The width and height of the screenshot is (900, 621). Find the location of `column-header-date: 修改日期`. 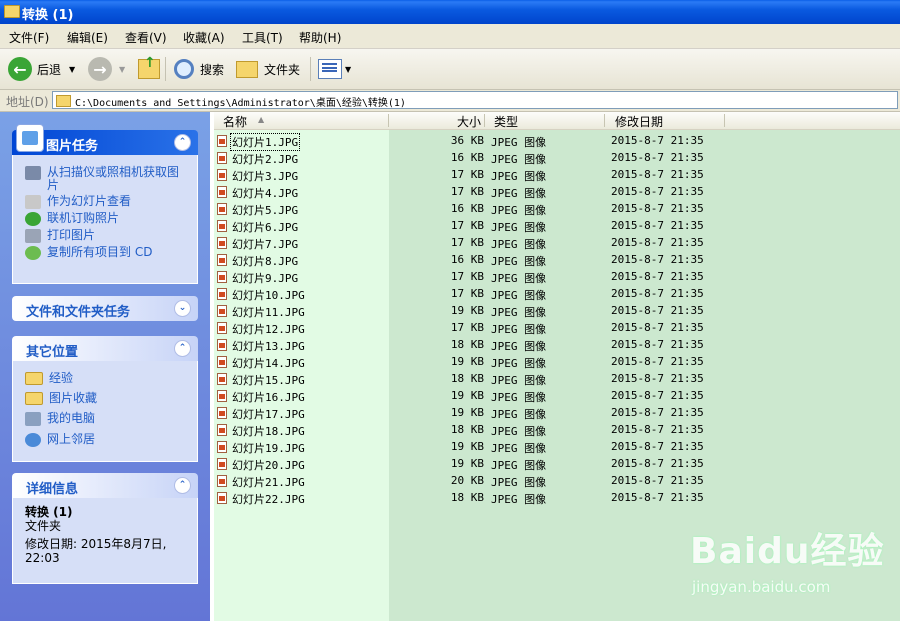

column-header-date: 修改日期 is located at coordinates (639, 121).